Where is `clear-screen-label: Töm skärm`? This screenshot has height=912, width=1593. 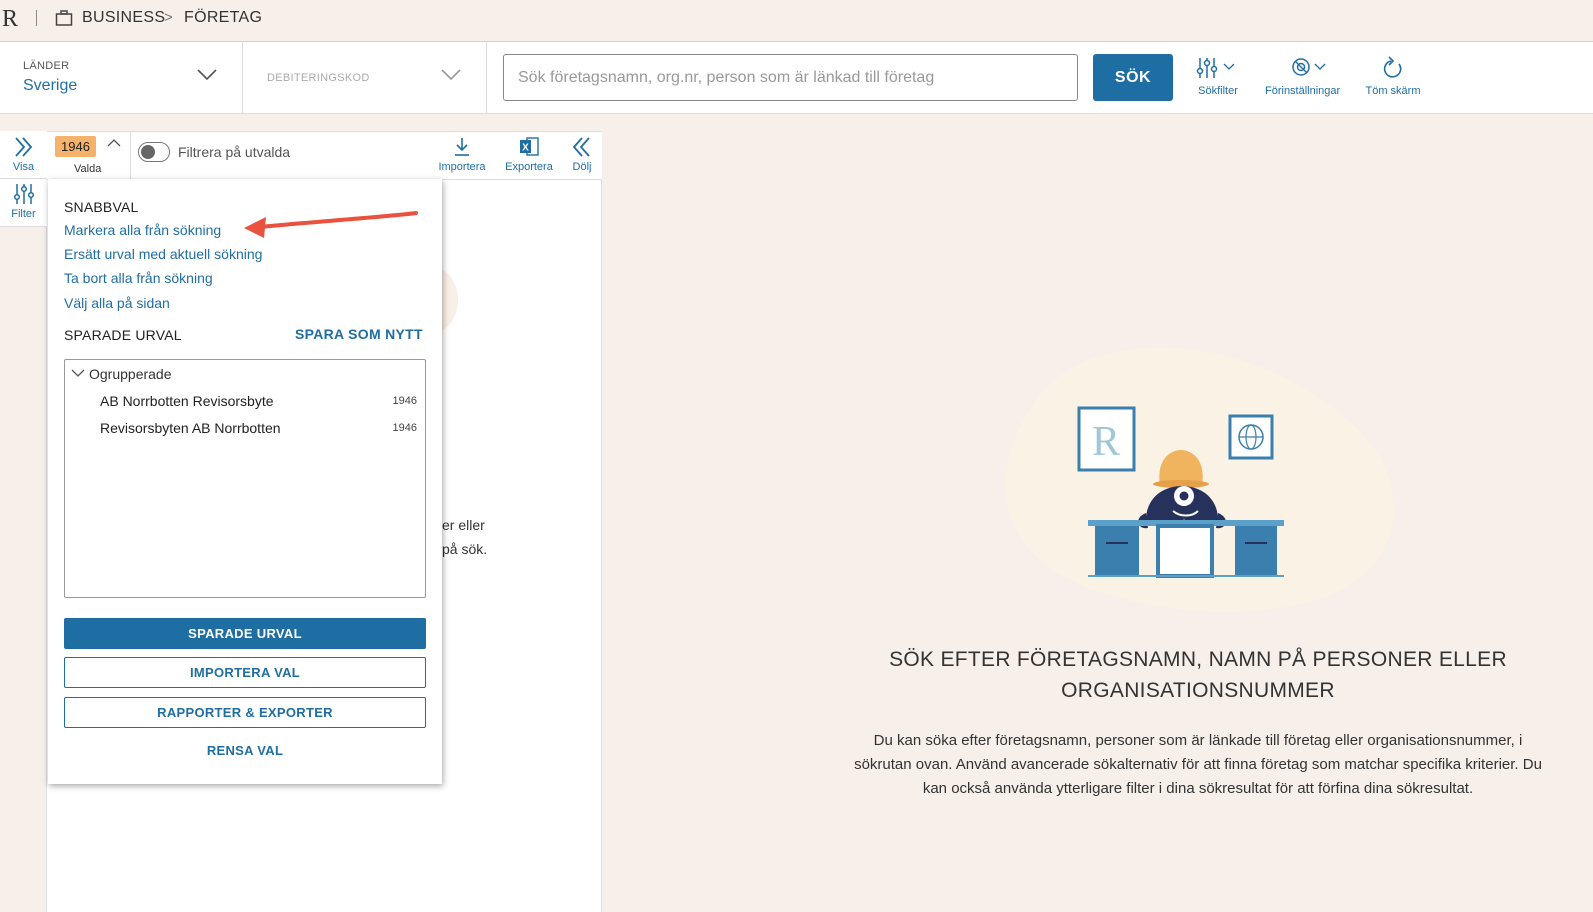 clear-screen-label: Töm skärm is located at coordinates (1393, 91).